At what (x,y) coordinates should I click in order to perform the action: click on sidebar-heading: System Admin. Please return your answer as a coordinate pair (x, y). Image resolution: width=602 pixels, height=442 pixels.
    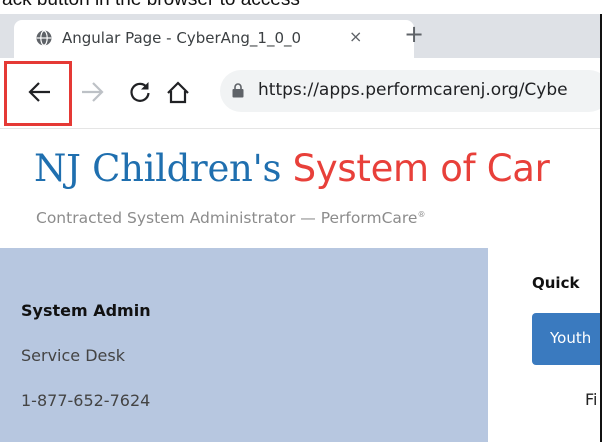
    Looking at the image, I should click on (86, 310).